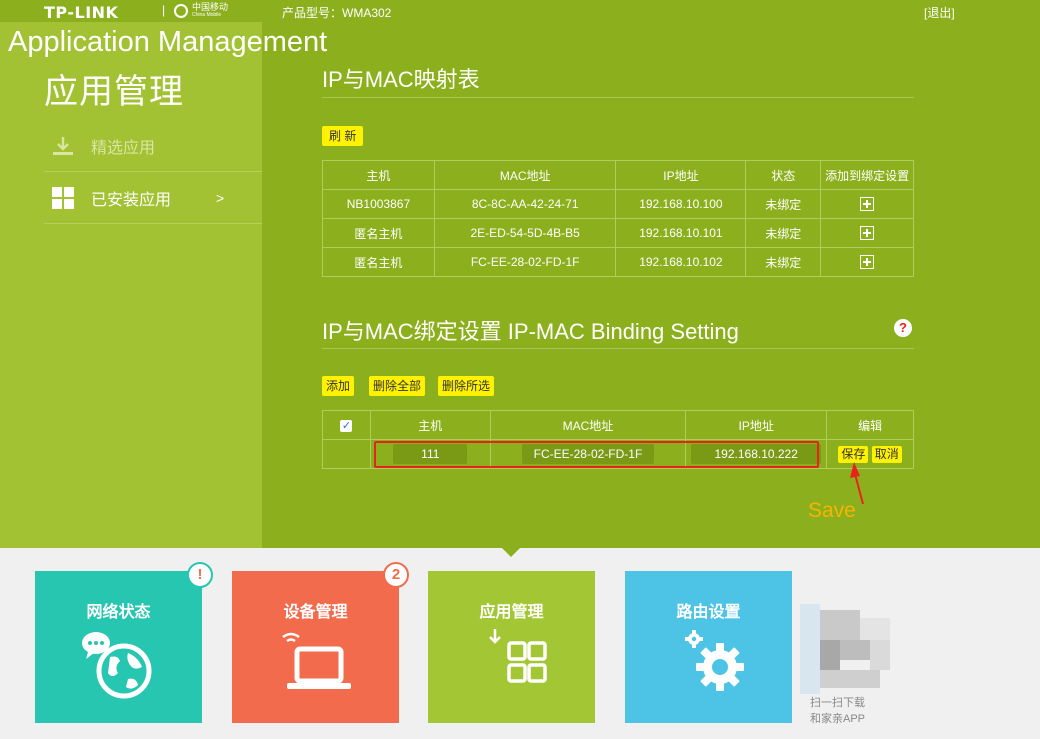 The image size is (1040, 739). I want to click on tile-device-management: 设备管理, so click(315, 647).